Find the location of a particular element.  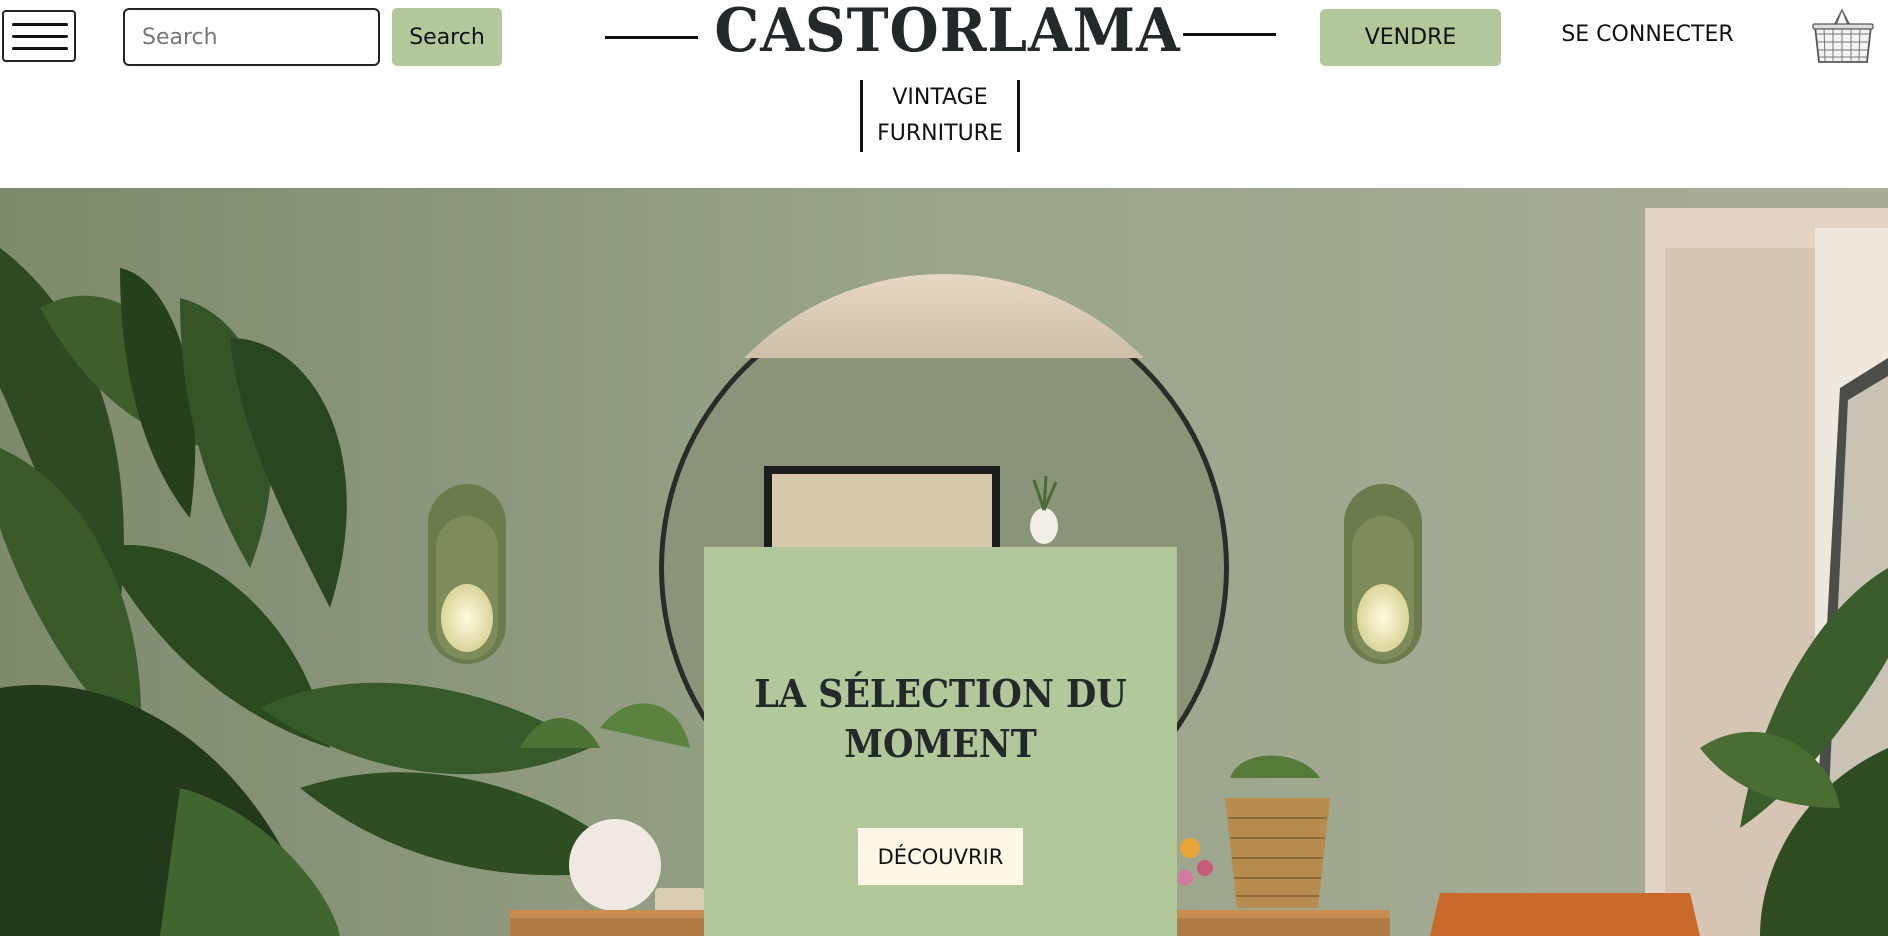

search-button: Search is located at coordinates (447, 37).